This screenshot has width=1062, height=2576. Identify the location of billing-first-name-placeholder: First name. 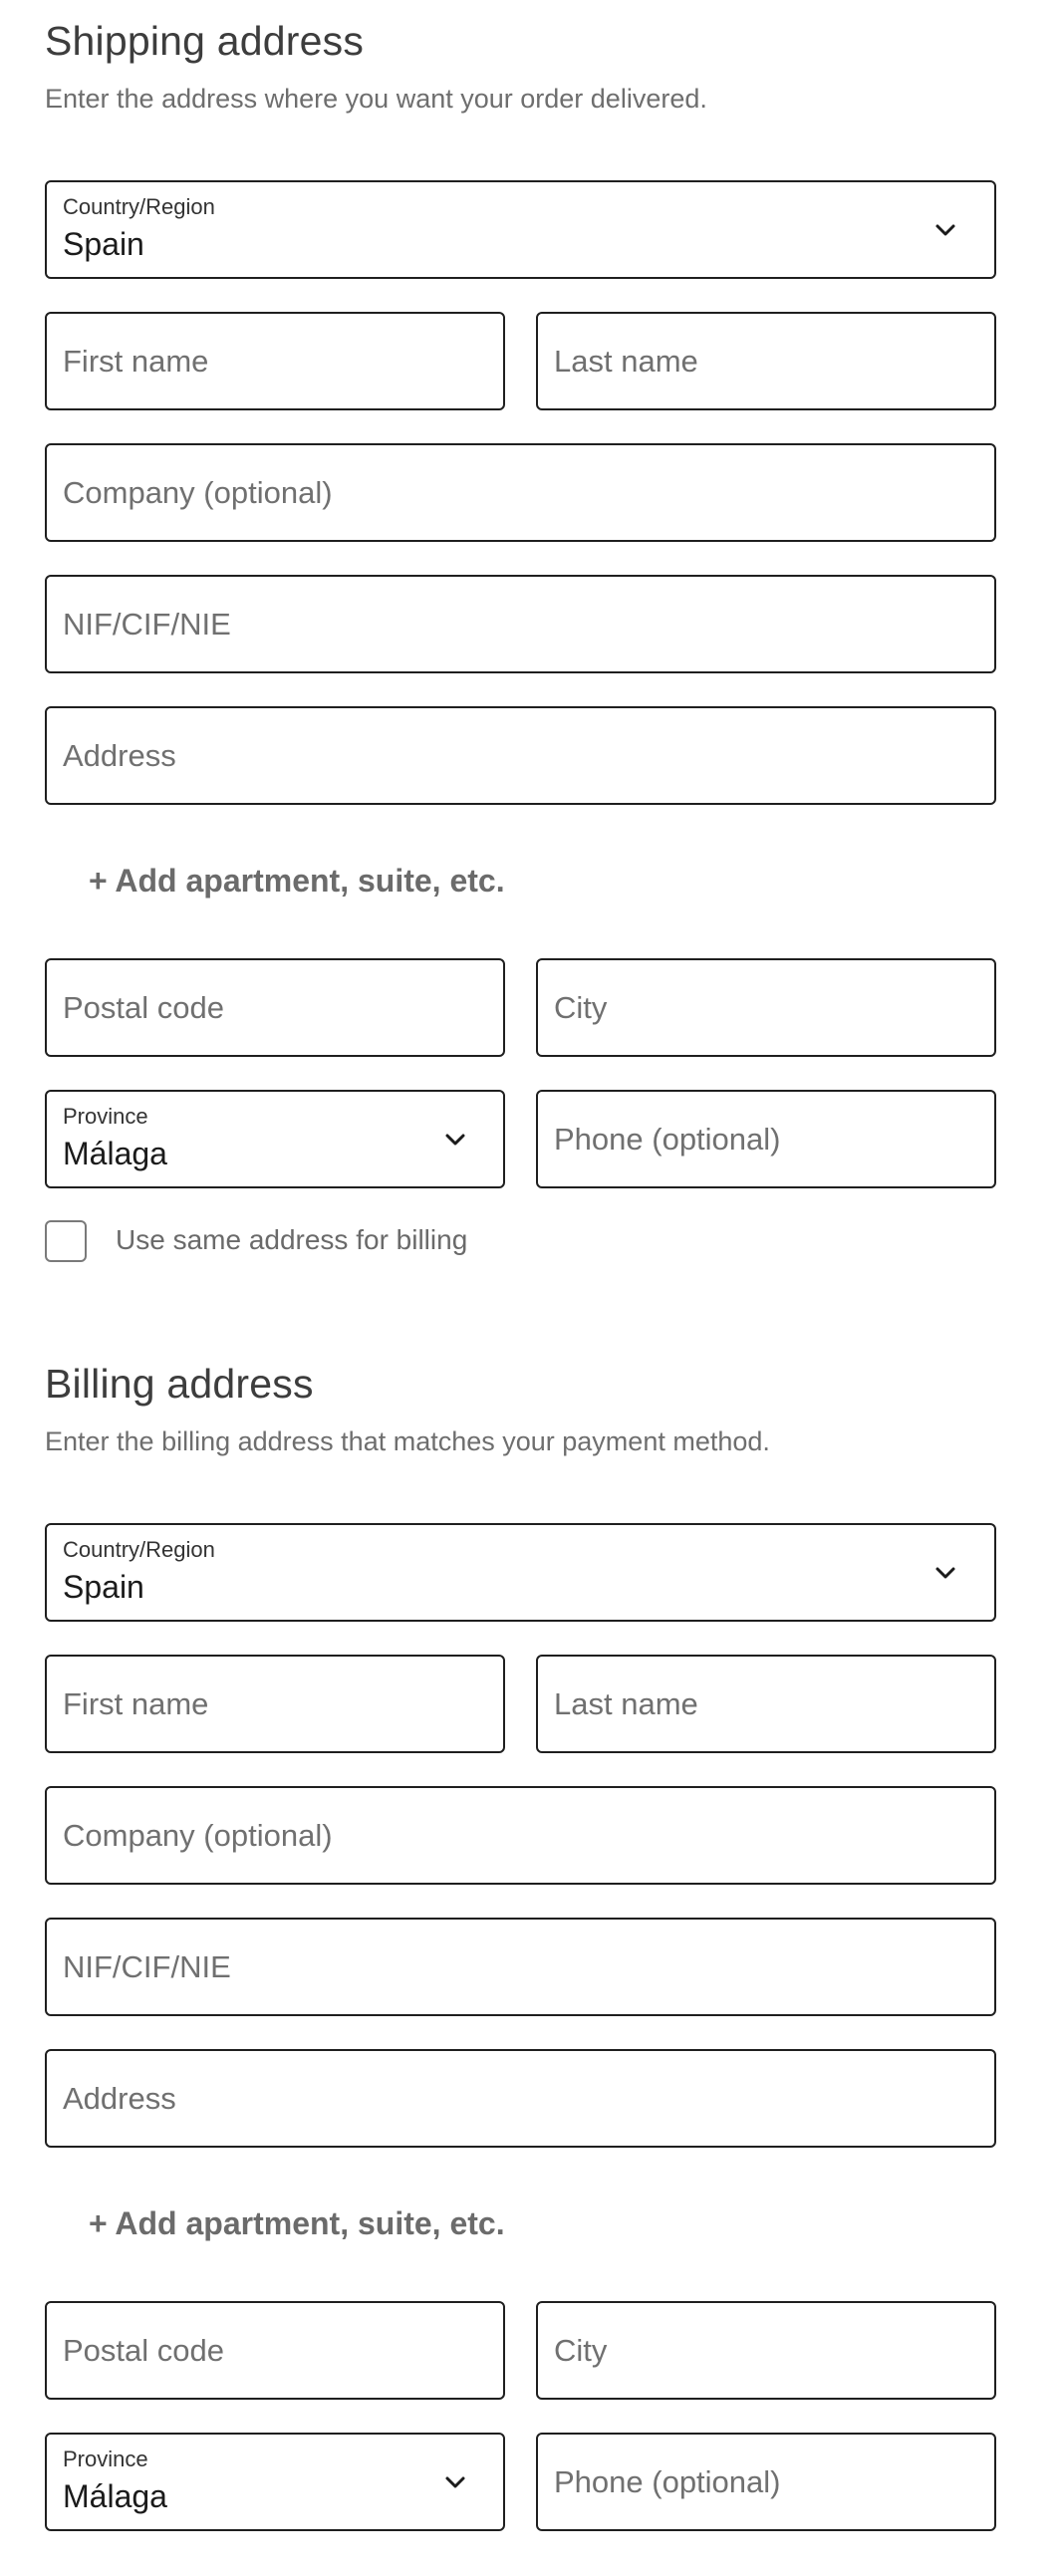
(136, 1703).